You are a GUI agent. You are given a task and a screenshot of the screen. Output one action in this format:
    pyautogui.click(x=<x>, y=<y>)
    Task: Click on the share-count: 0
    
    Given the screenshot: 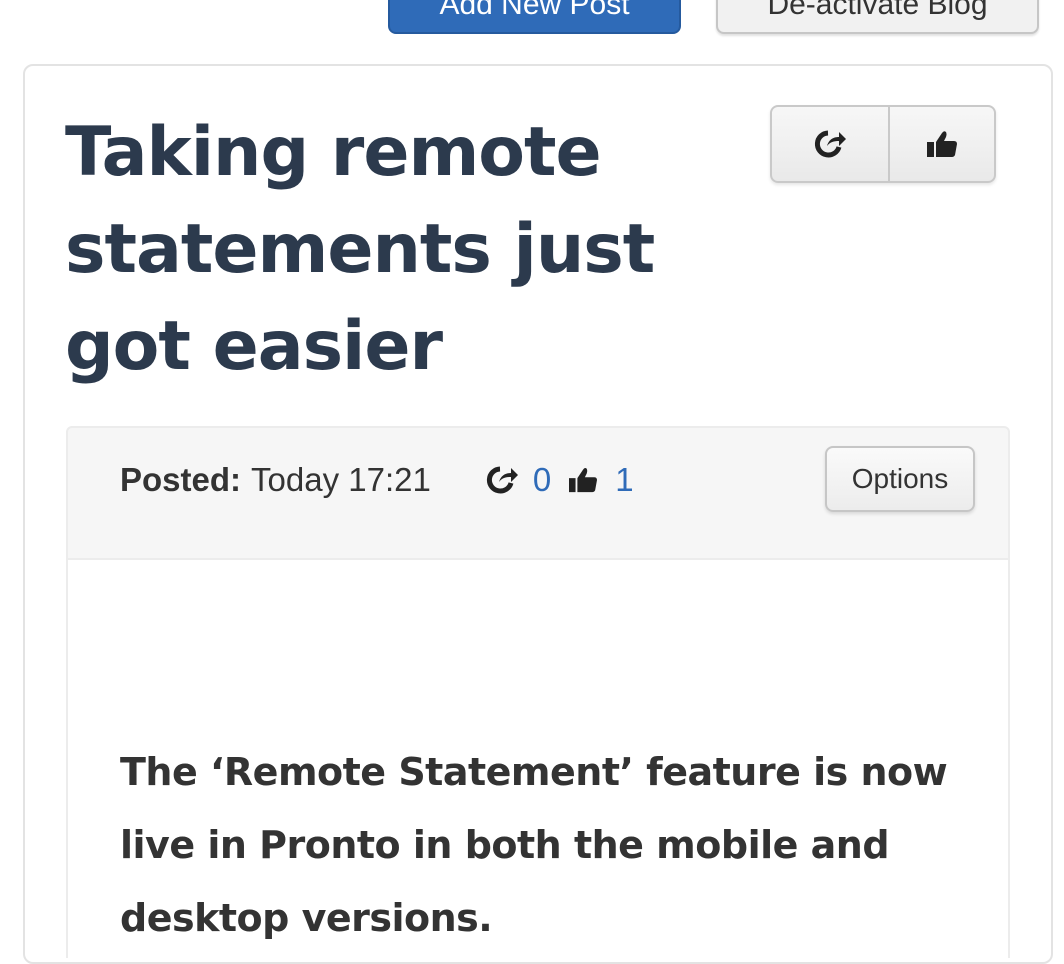 What is the action you would take?
    pyautogui.click(x=542, y=480)
    